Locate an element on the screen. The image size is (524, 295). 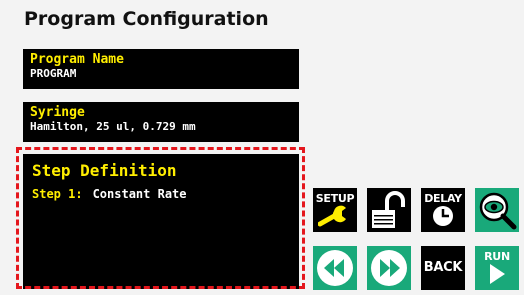
syringe-value: Hamilton, 25 ul, 0.729 mm is located at coordinates (113, 126).